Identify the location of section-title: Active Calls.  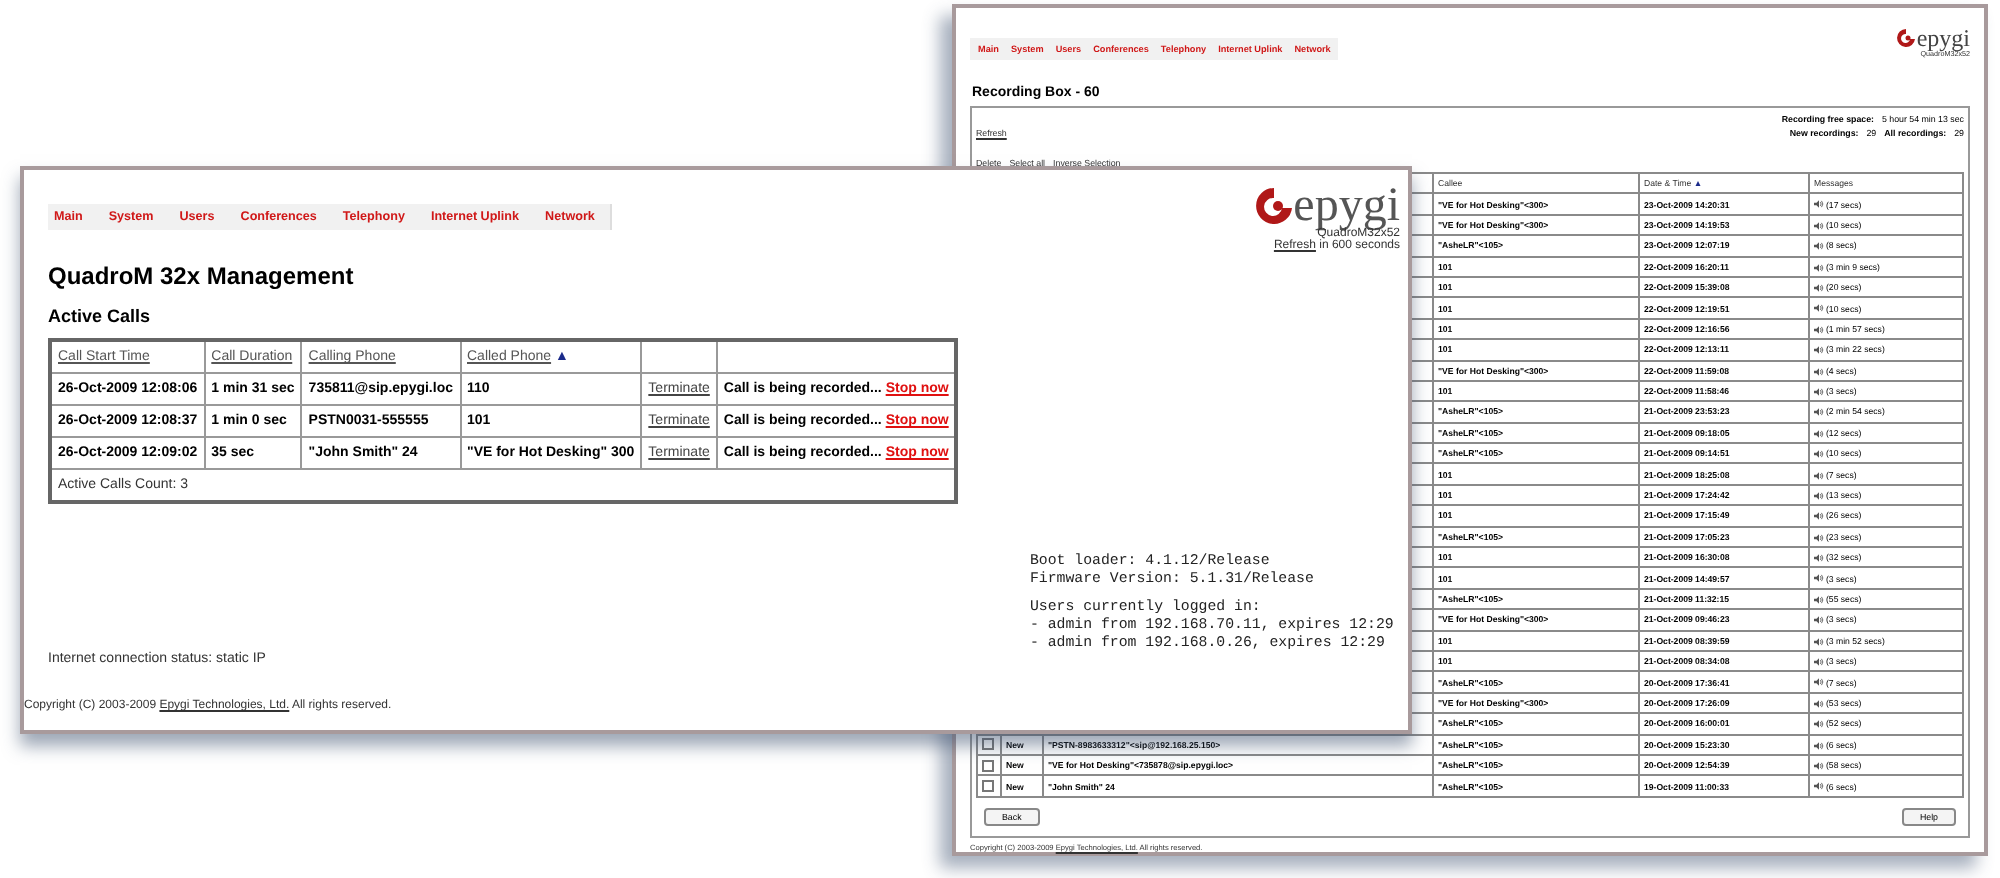
(100, 316).